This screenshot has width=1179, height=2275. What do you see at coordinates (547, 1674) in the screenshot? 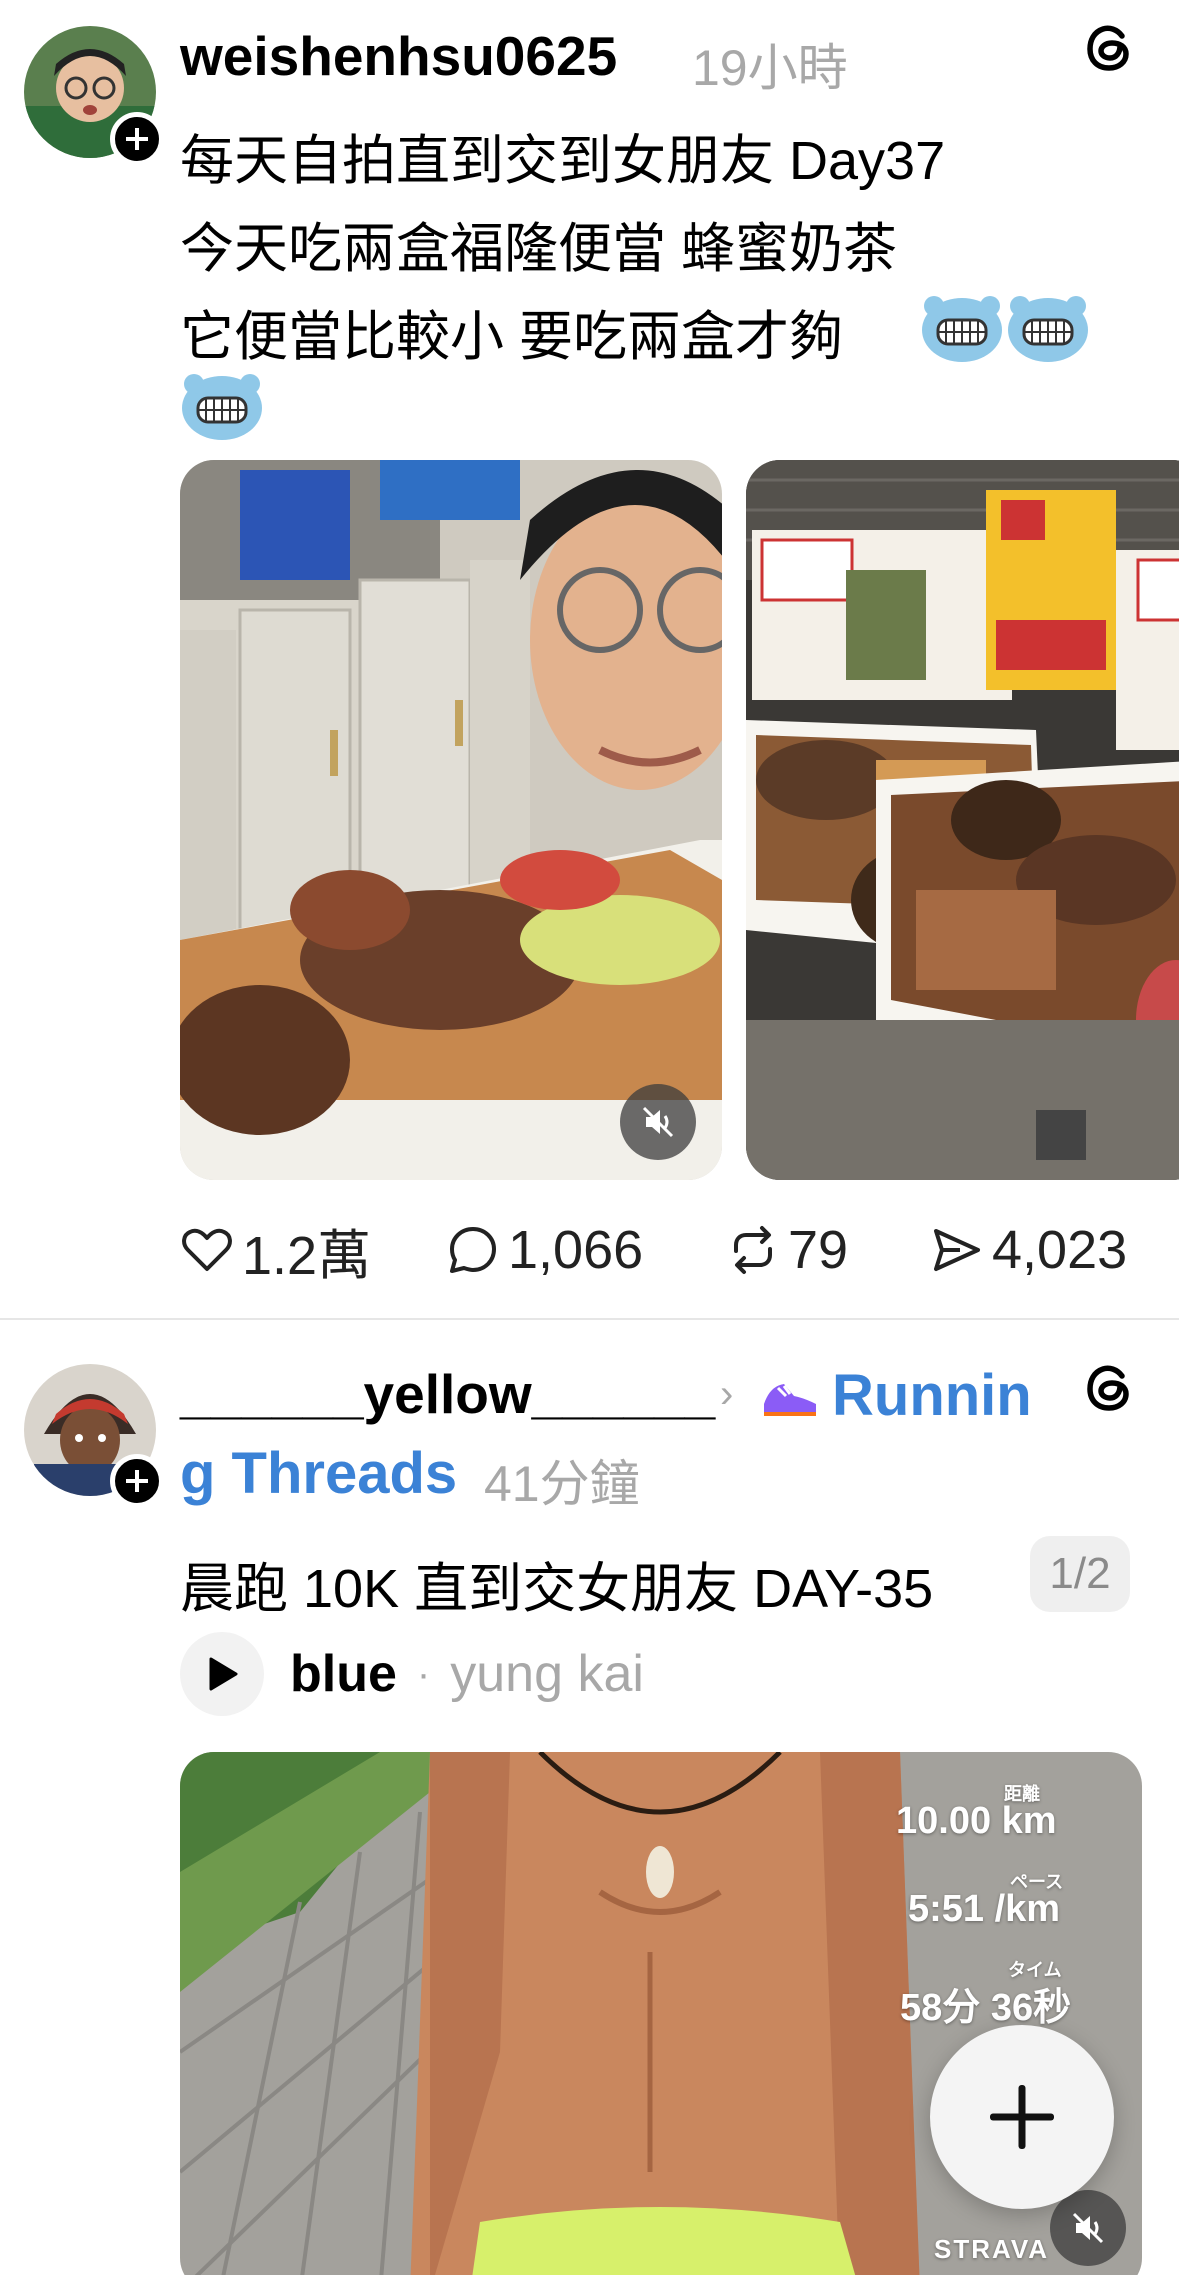
I see `artist-name: yung kai` at bounding box center [547, 1674].